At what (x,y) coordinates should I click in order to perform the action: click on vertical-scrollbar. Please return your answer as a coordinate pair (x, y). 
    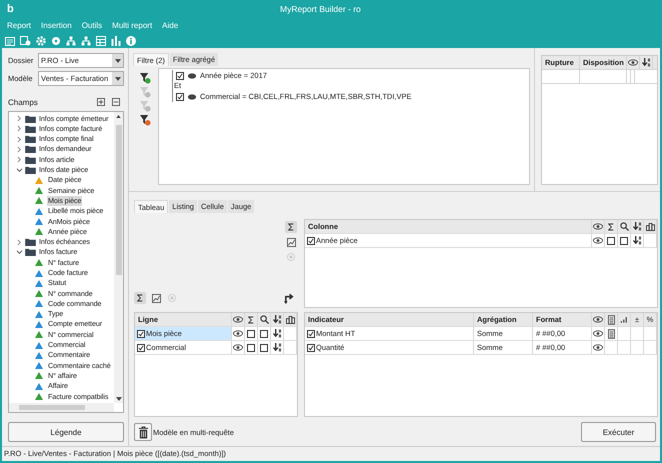
    Looking at the image, I should click on (118, 258).